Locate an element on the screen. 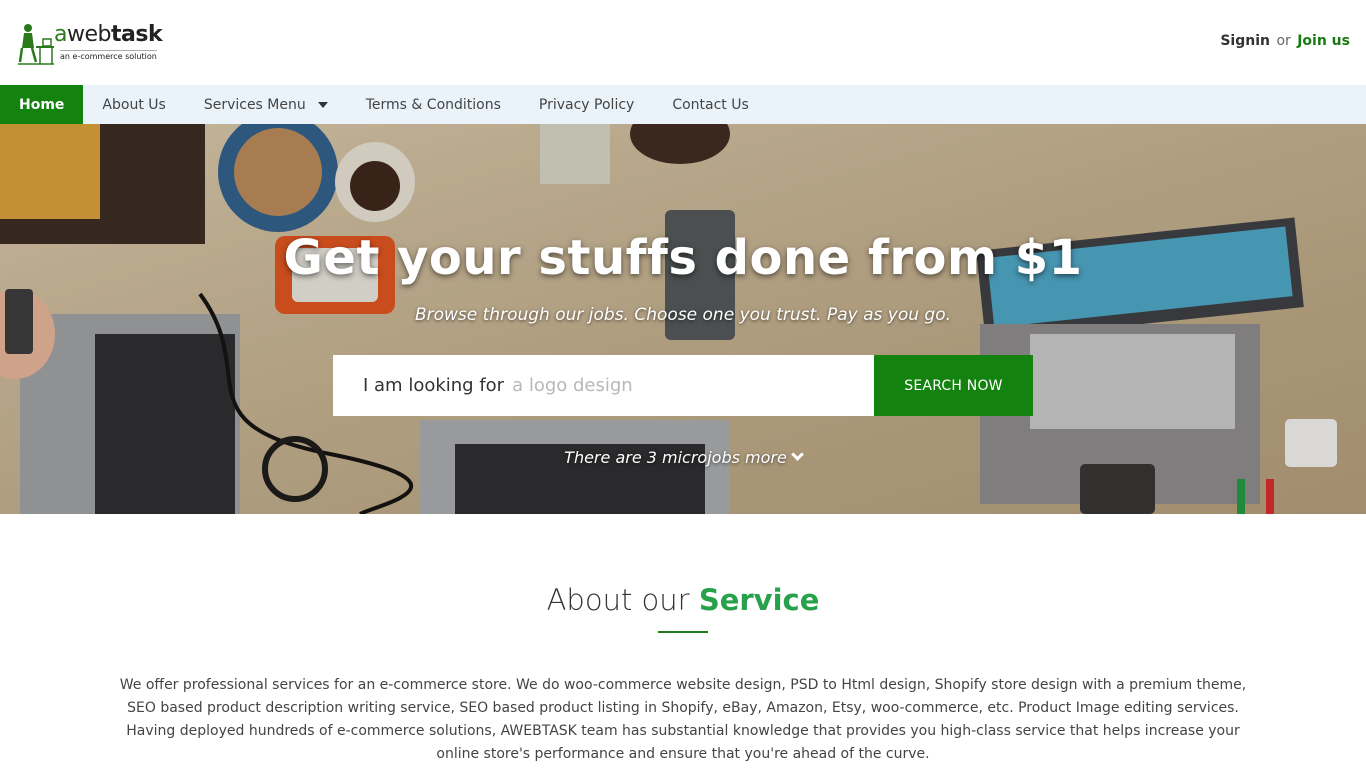 The image size is (1366, 782). nav-item-label: Contact Us is located at coordinates (710, 104).